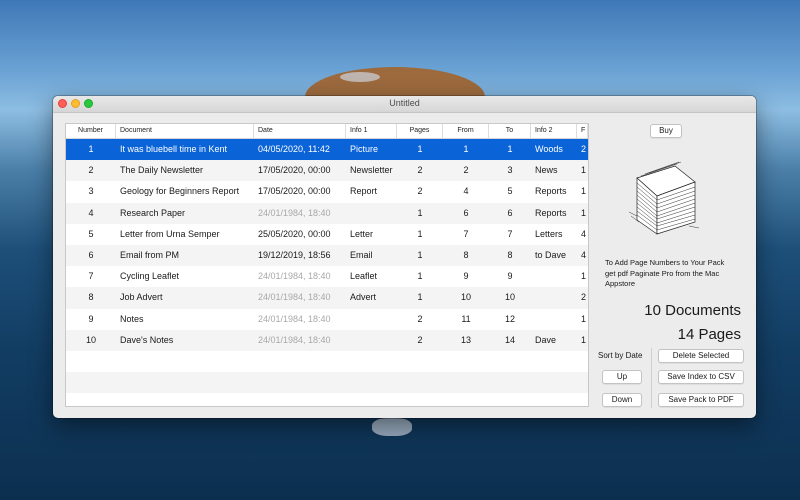 The image size is (800, 500). I want to click on column-header-info1: Info 1, so click(371, 131).